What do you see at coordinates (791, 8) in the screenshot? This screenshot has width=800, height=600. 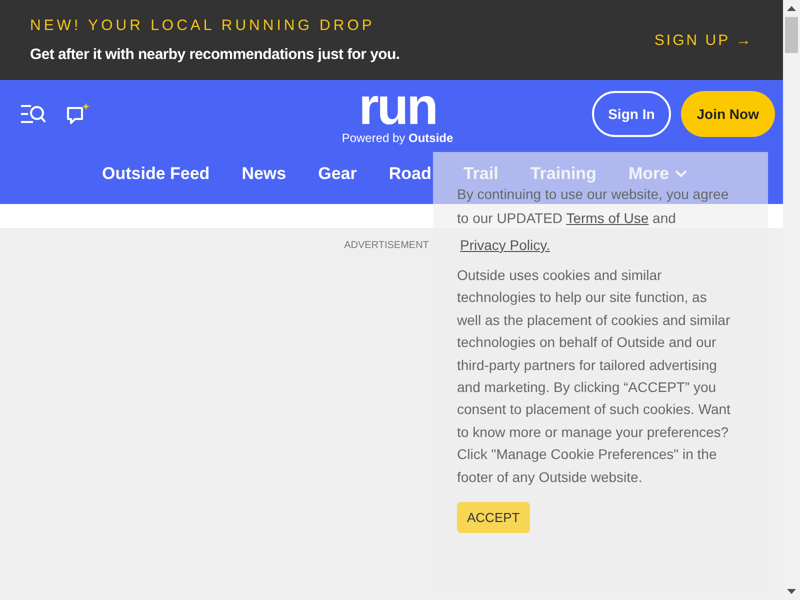 I see `scroll-up-icon` at bounding box center [791, 8].